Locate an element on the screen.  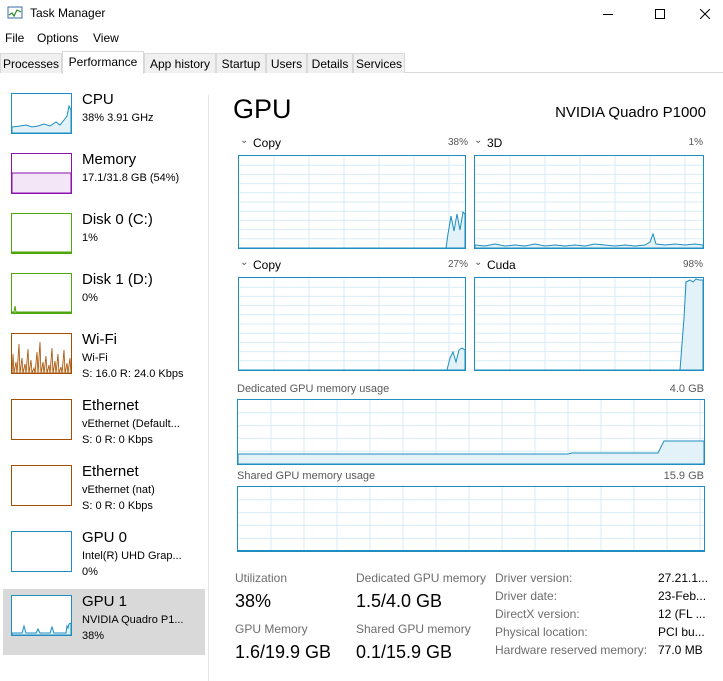
tab-details: Details is located at coordinates (330, 63).